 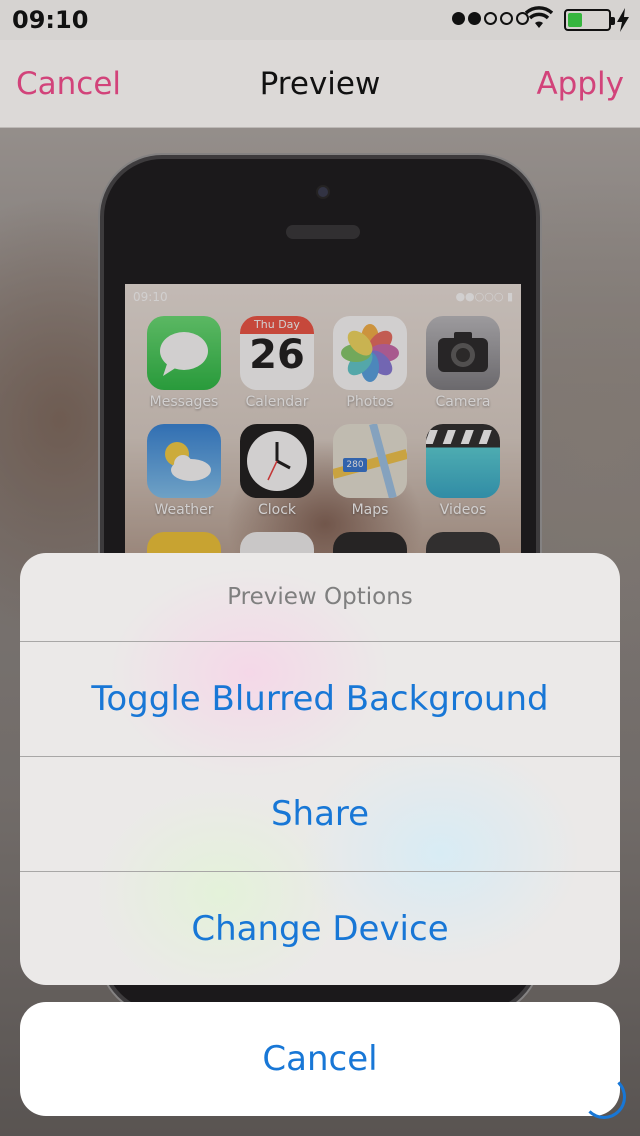 I want to click on toggle-blurred-background-button: Toggle Blurred Background, so click(x=320, y=698).